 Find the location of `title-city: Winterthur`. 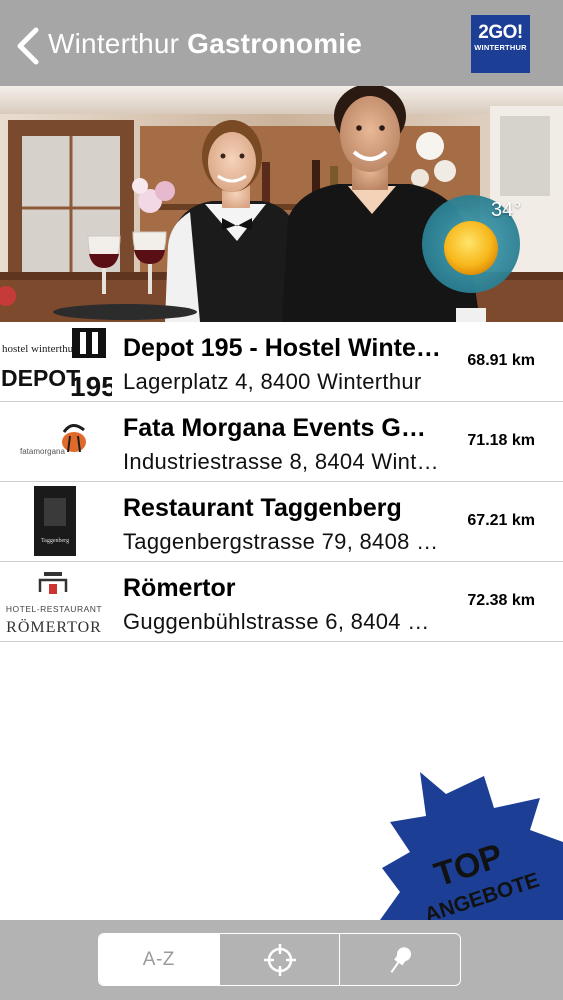

title-city: Winterthur is located at coordinates (114, 43).